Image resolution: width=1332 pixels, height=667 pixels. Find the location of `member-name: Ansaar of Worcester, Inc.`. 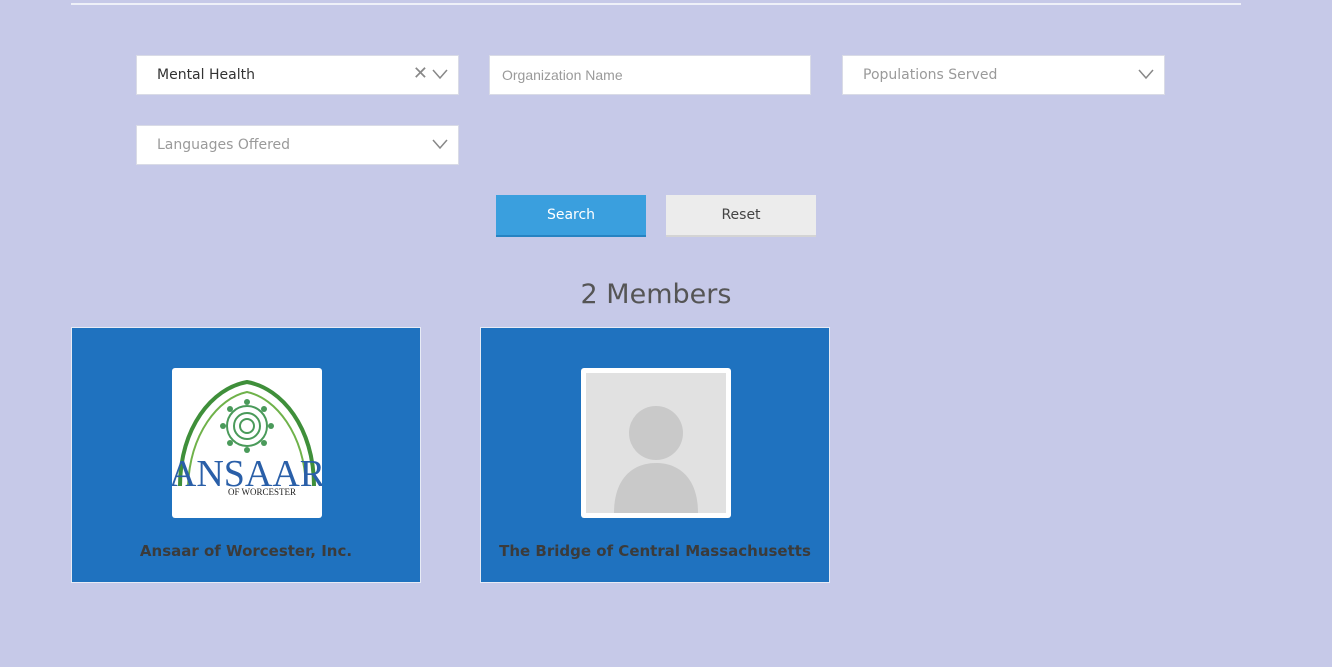

member-name: Ansaar of Worcester, Inc. is located at coordinates (246, 551).